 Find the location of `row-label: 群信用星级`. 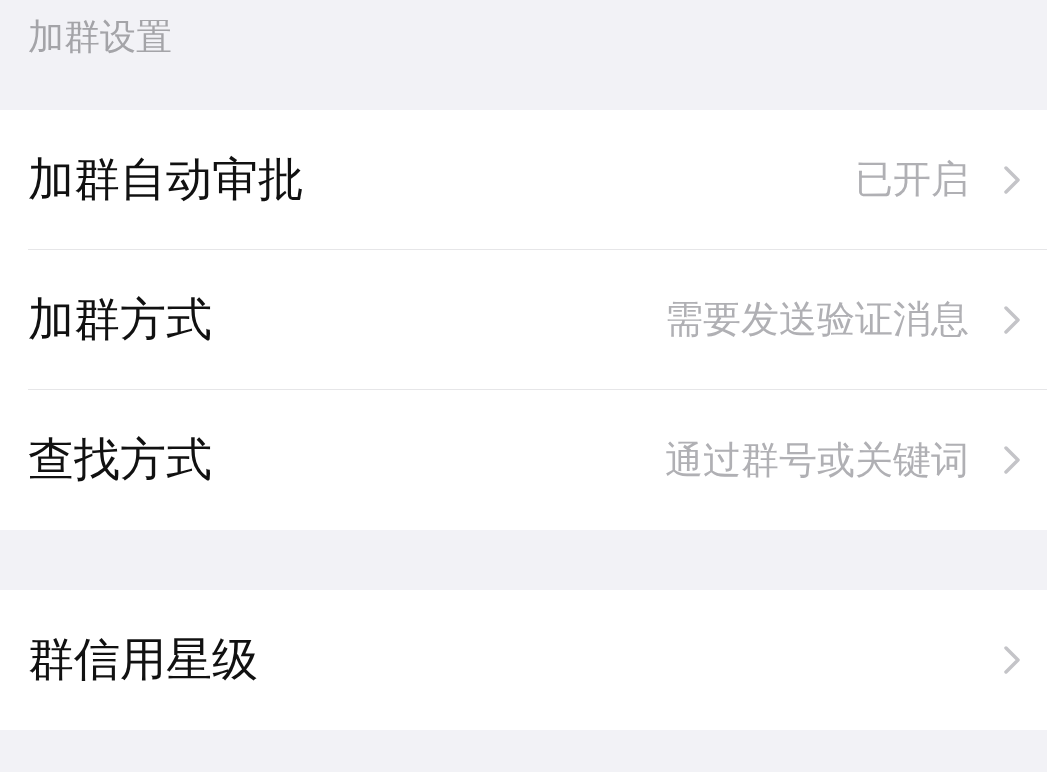

row-label: 群信用星级 is located at coordinates (143, 659).